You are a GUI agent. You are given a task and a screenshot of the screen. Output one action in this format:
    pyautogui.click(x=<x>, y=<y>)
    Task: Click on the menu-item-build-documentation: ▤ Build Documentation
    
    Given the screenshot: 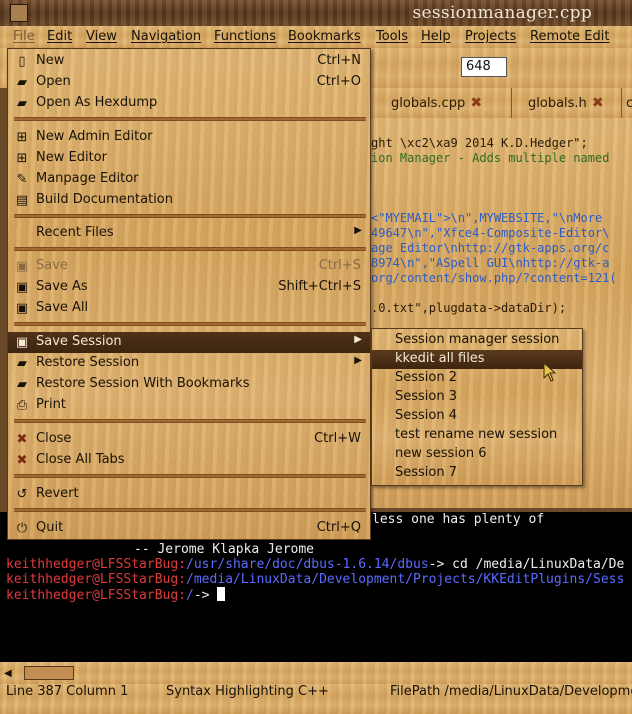 What is the action you would take?
    pyautogui.click(x=189, y=200)
    